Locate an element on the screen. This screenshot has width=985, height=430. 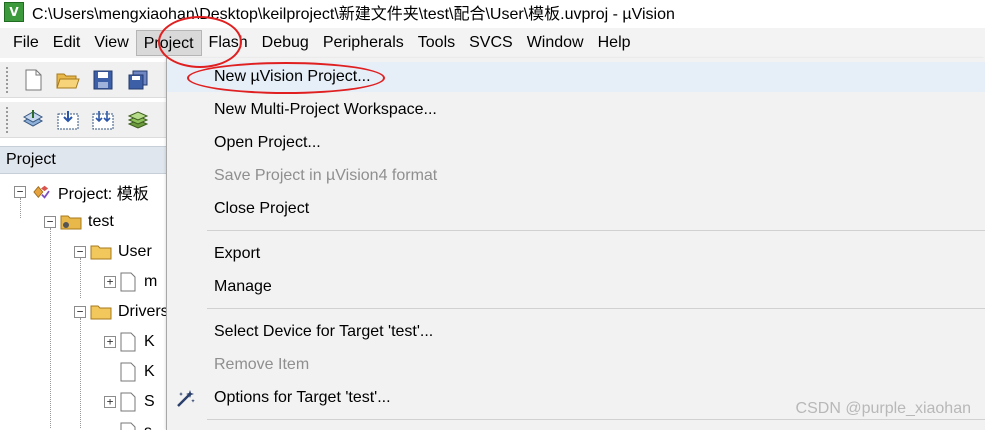
save-icon is located at coordinates (103, 79).